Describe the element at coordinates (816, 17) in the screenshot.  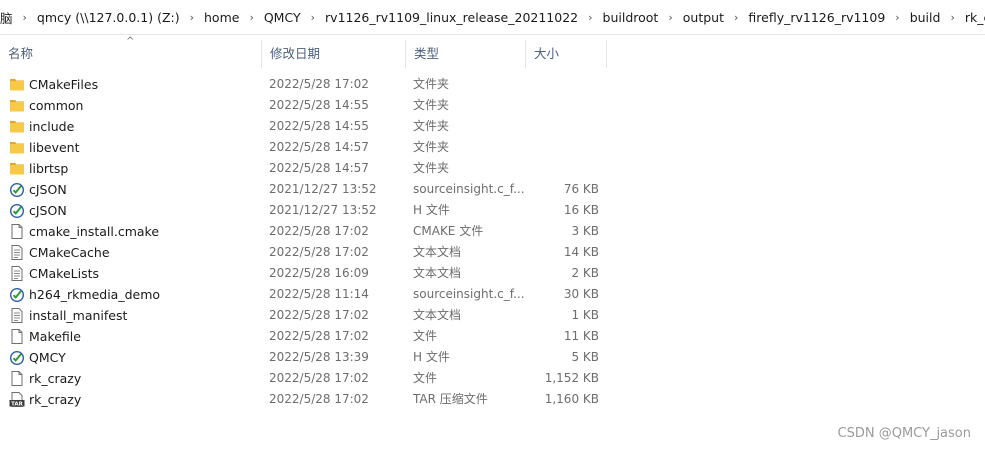
I see `breadcrumb-item: firefly_rv1126_rv1109` at that location.